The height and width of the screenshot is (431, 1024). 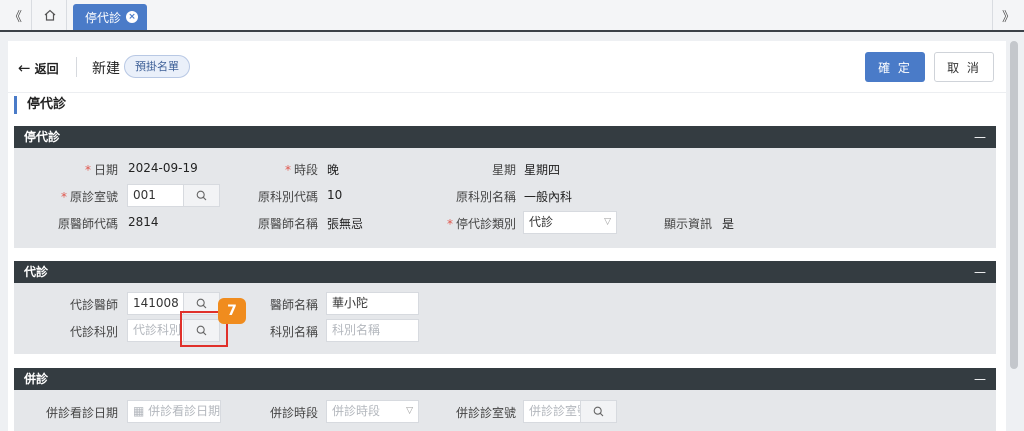 What do you see at coordinates (345, 224) in the screenshot?
I see `doctor-name-value: 張無忌` at bounding box center [345, 224].